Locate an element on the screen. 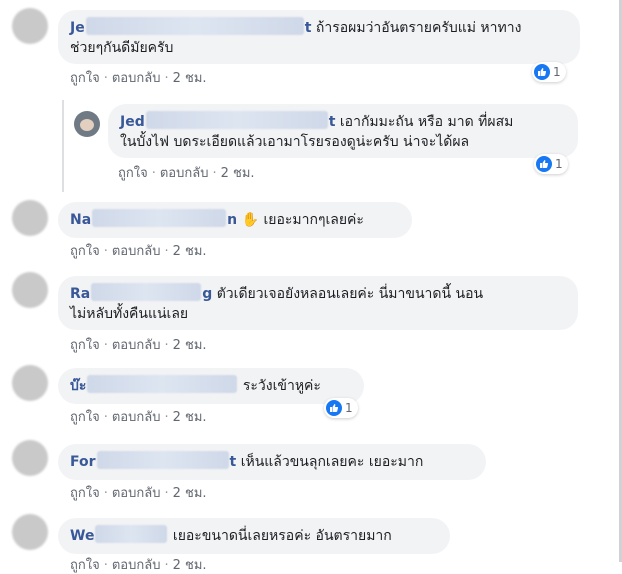  comment-text: เยอะมากๆเลยค่ะ is located at coordinates (313, 220).